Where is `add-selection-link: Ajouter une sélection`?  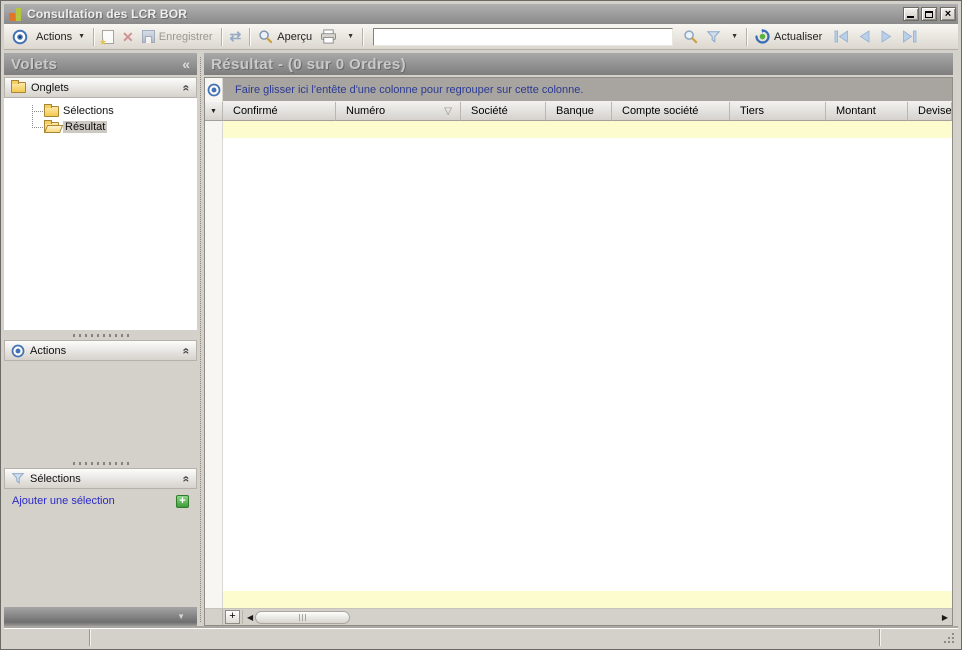 add-selection-link: Ajouter une sélection is located at coordinates (94, 501).